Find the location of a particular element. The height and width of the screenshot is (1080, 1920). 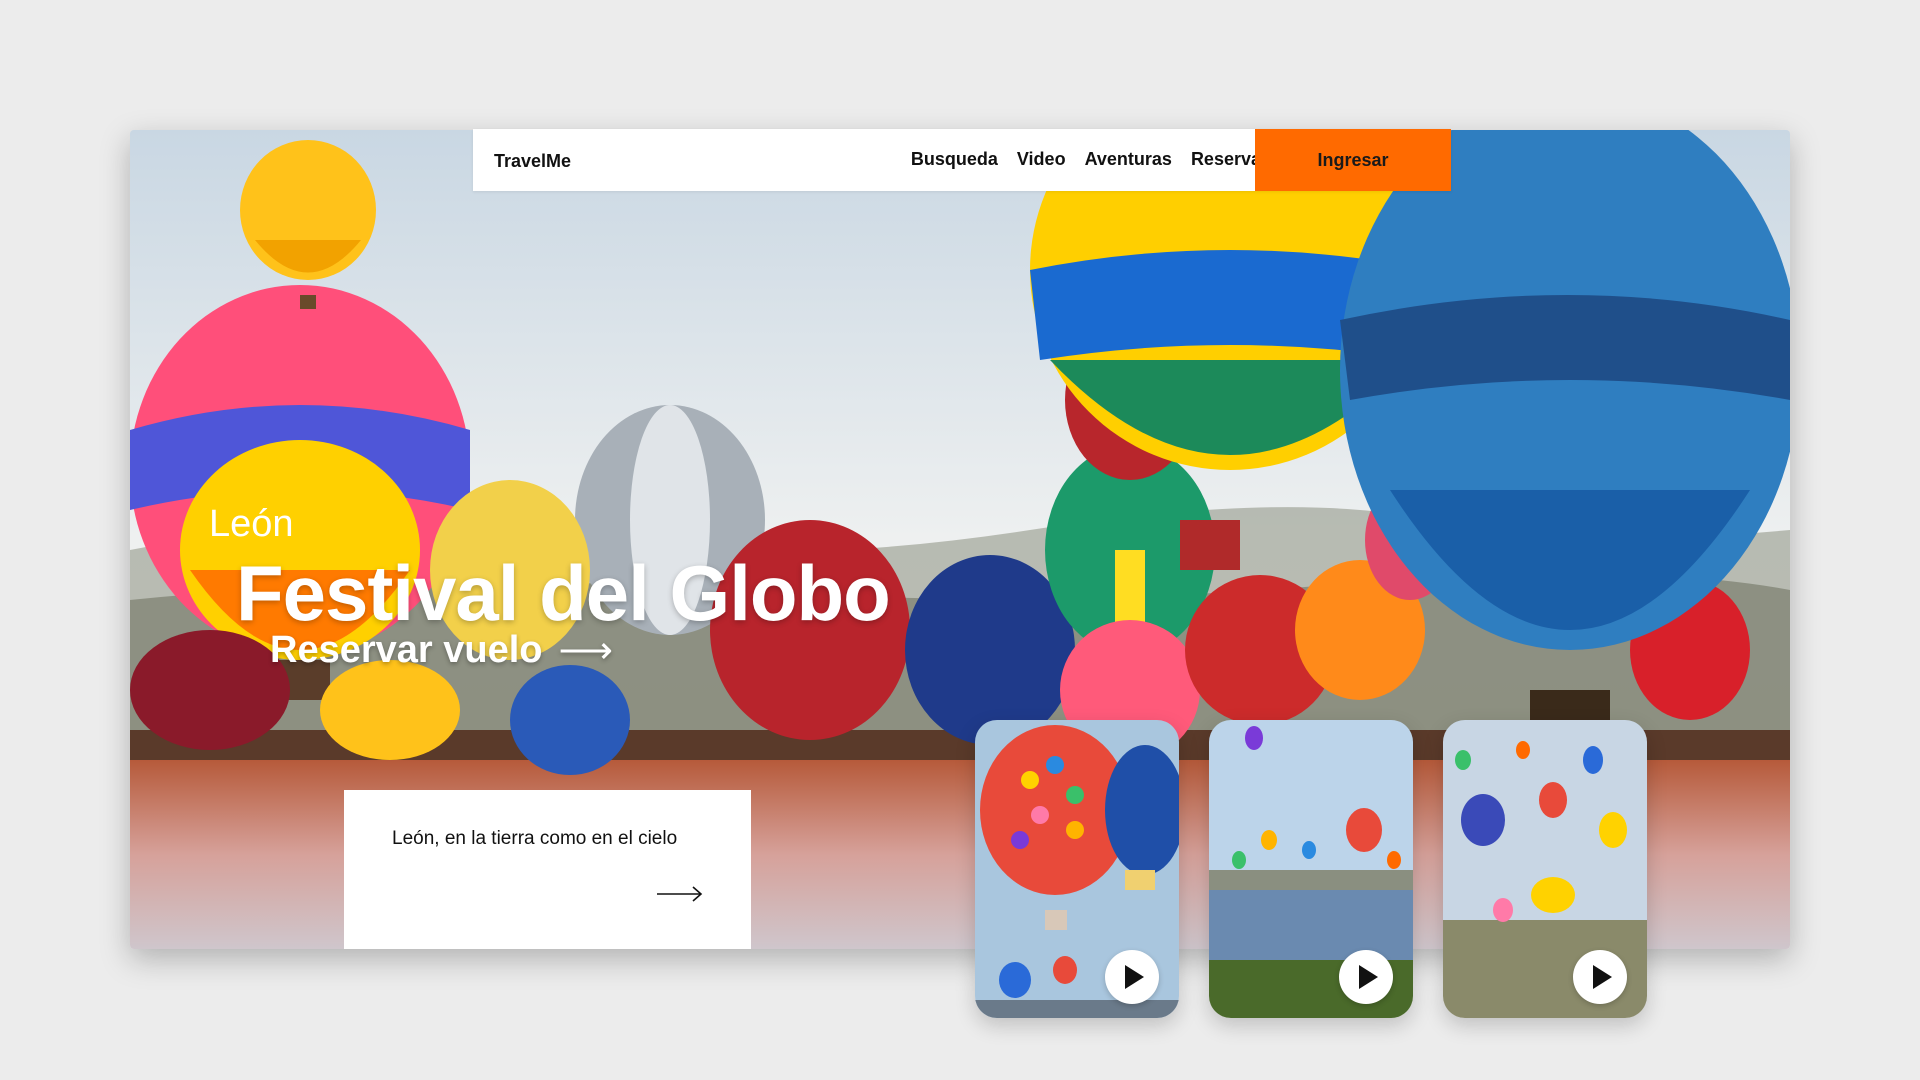

book-flight-label: Reservar vuelo is located at coordinates (406, 650).